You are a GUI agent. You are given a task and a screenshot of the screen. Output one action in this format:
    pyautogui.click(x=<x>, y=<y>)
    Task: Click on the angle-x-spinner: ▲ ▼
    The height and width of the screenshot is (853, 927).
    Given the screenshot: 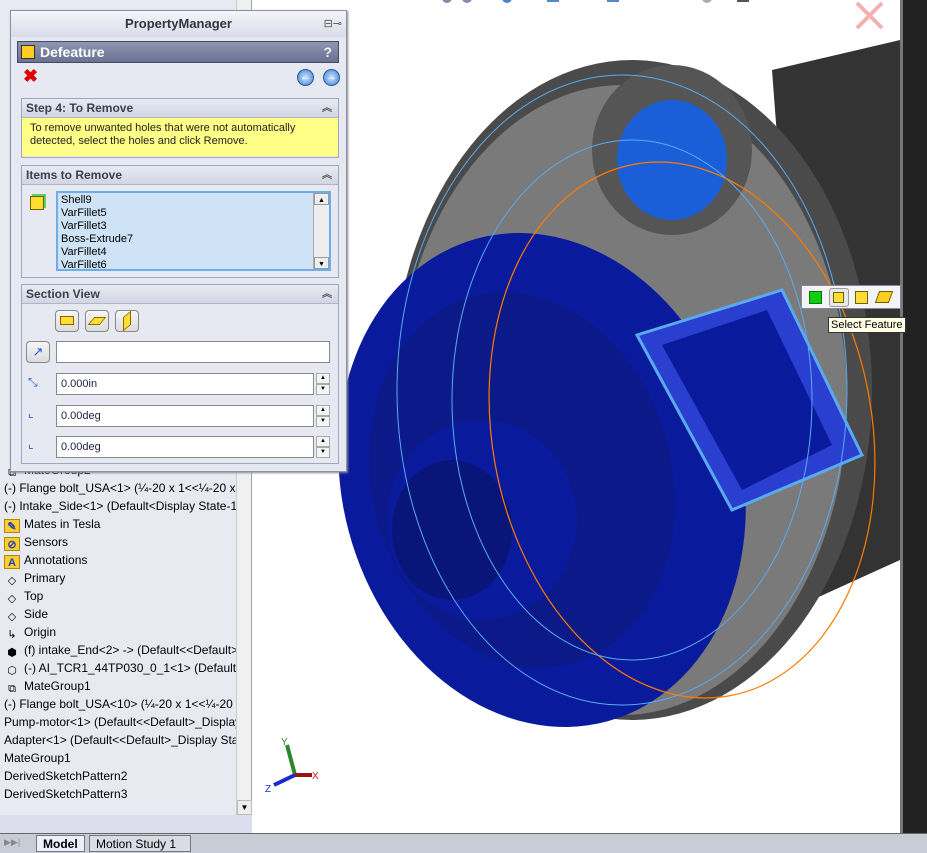 What is the action you would take?
    pyautogui.click(x=323, y=416)
    